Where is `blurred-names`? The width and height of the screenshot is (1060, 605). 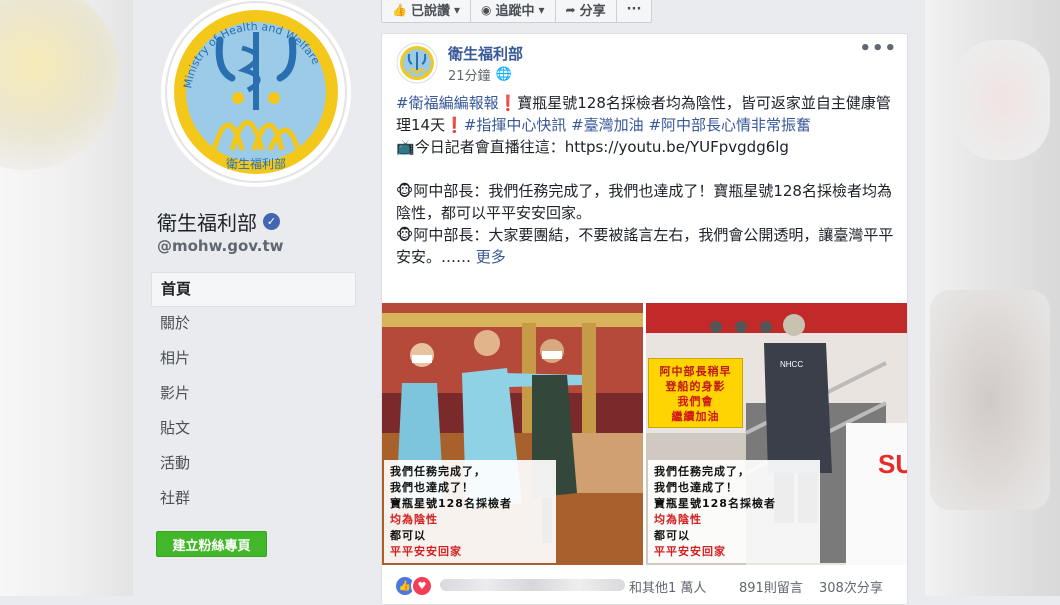 blurred-names is located at coordinates (532, 585).